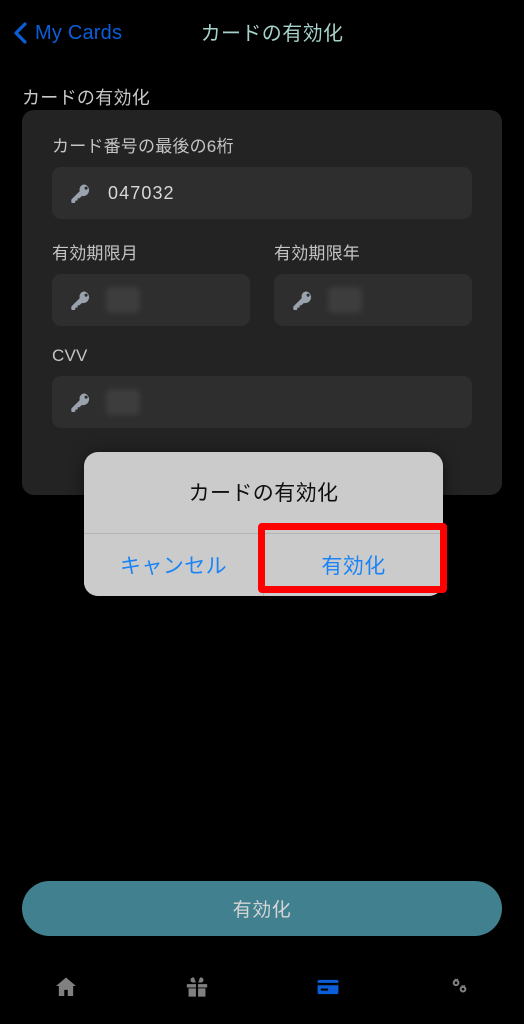 The image size is (524, 1024). I want to click on confirm-activate-button: 有効化, so click(353, 565).